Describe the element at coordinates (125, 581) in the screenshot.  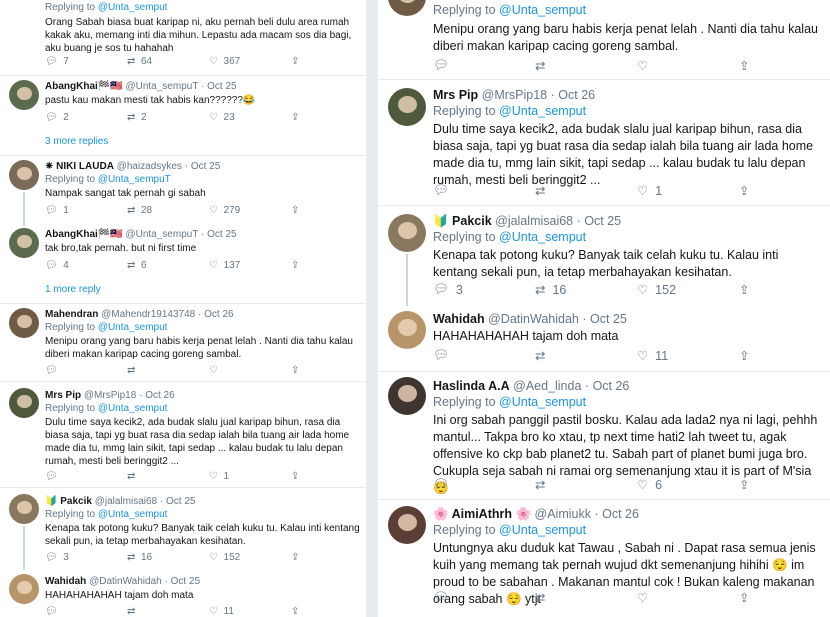
I see `user-handle: @DatinWahidah` at that location.